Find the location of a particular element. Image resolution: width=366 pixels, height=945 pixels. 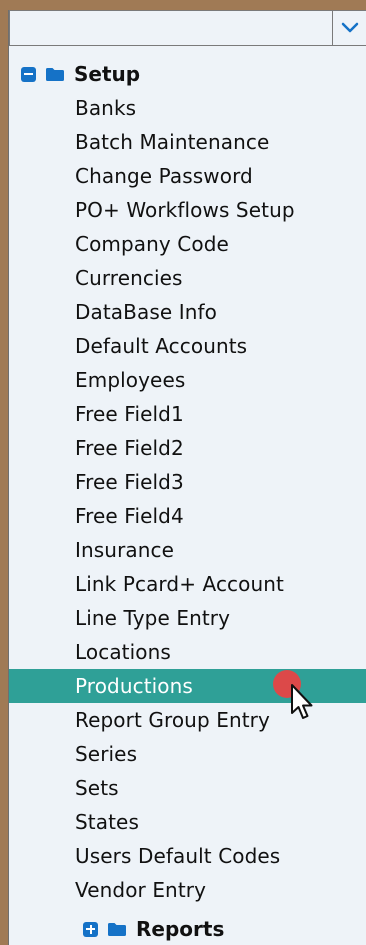

tree-item-label: Link Pcard+ Account is located at coordinates (179, 584).